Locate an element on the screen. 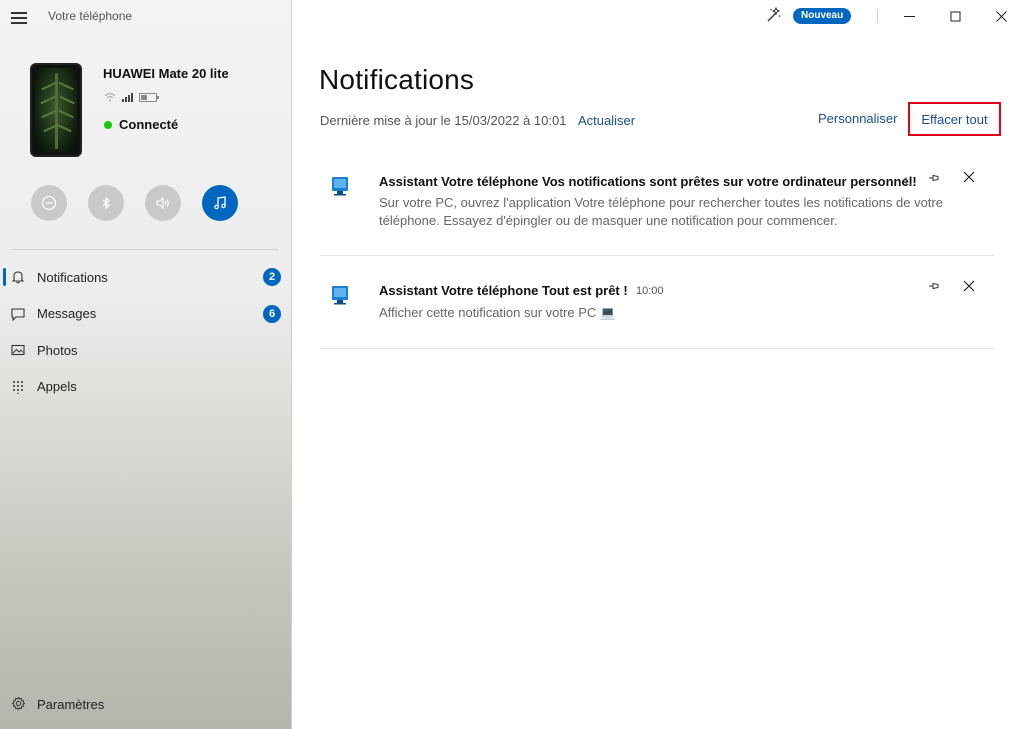 The height and width of the screenshot is (729, 1024). sidebar-divider is located at coordinates (145, 249).